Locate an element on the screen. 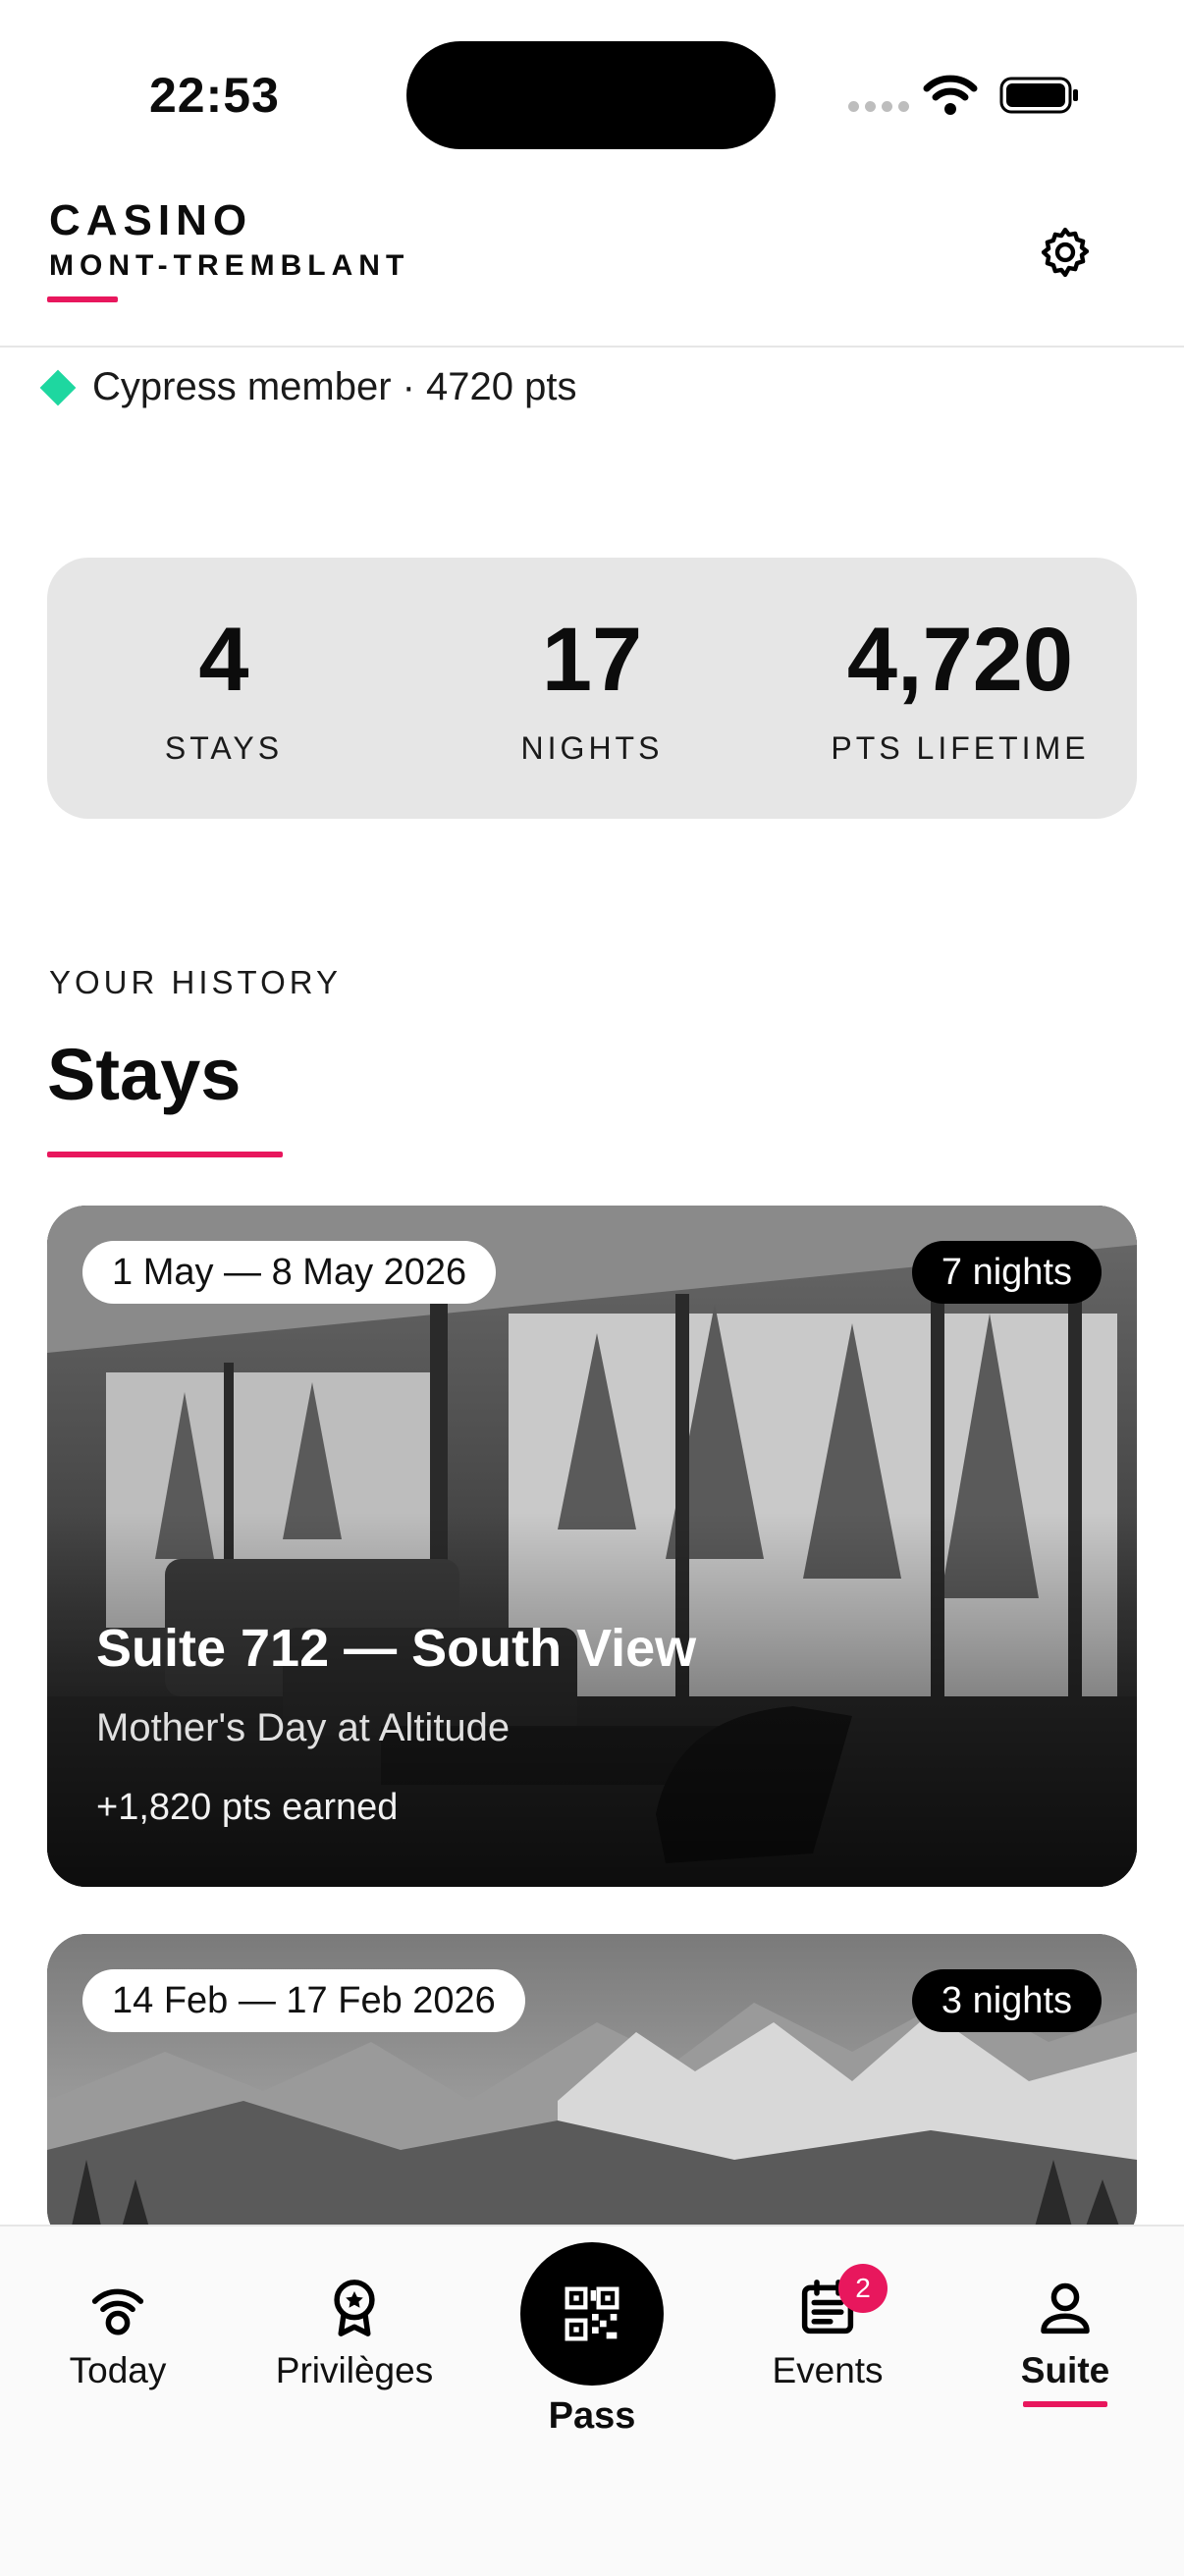 The image size is (1184, 2576). tab-label: Today is located at coordinates (118, 2370).